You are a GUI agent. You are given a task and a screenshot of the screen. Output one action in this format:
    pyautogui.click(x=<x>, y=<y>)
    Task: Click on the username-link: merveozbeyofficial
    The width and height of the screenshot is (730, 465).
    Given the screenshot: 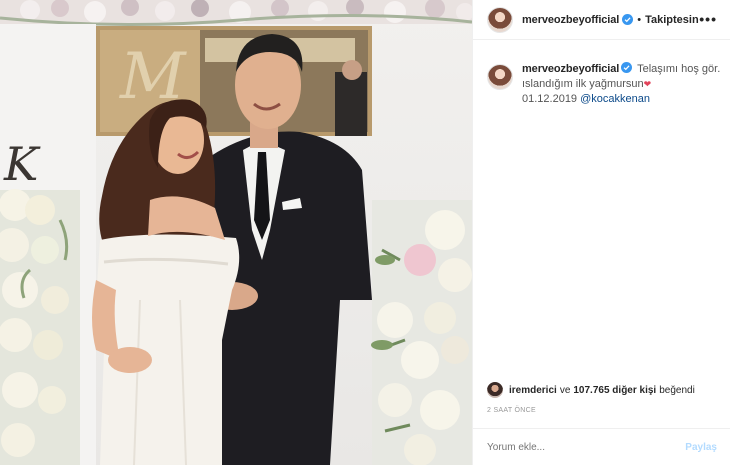 What is the action you would take?
    pyautogui.click(x=570, y=20)
    